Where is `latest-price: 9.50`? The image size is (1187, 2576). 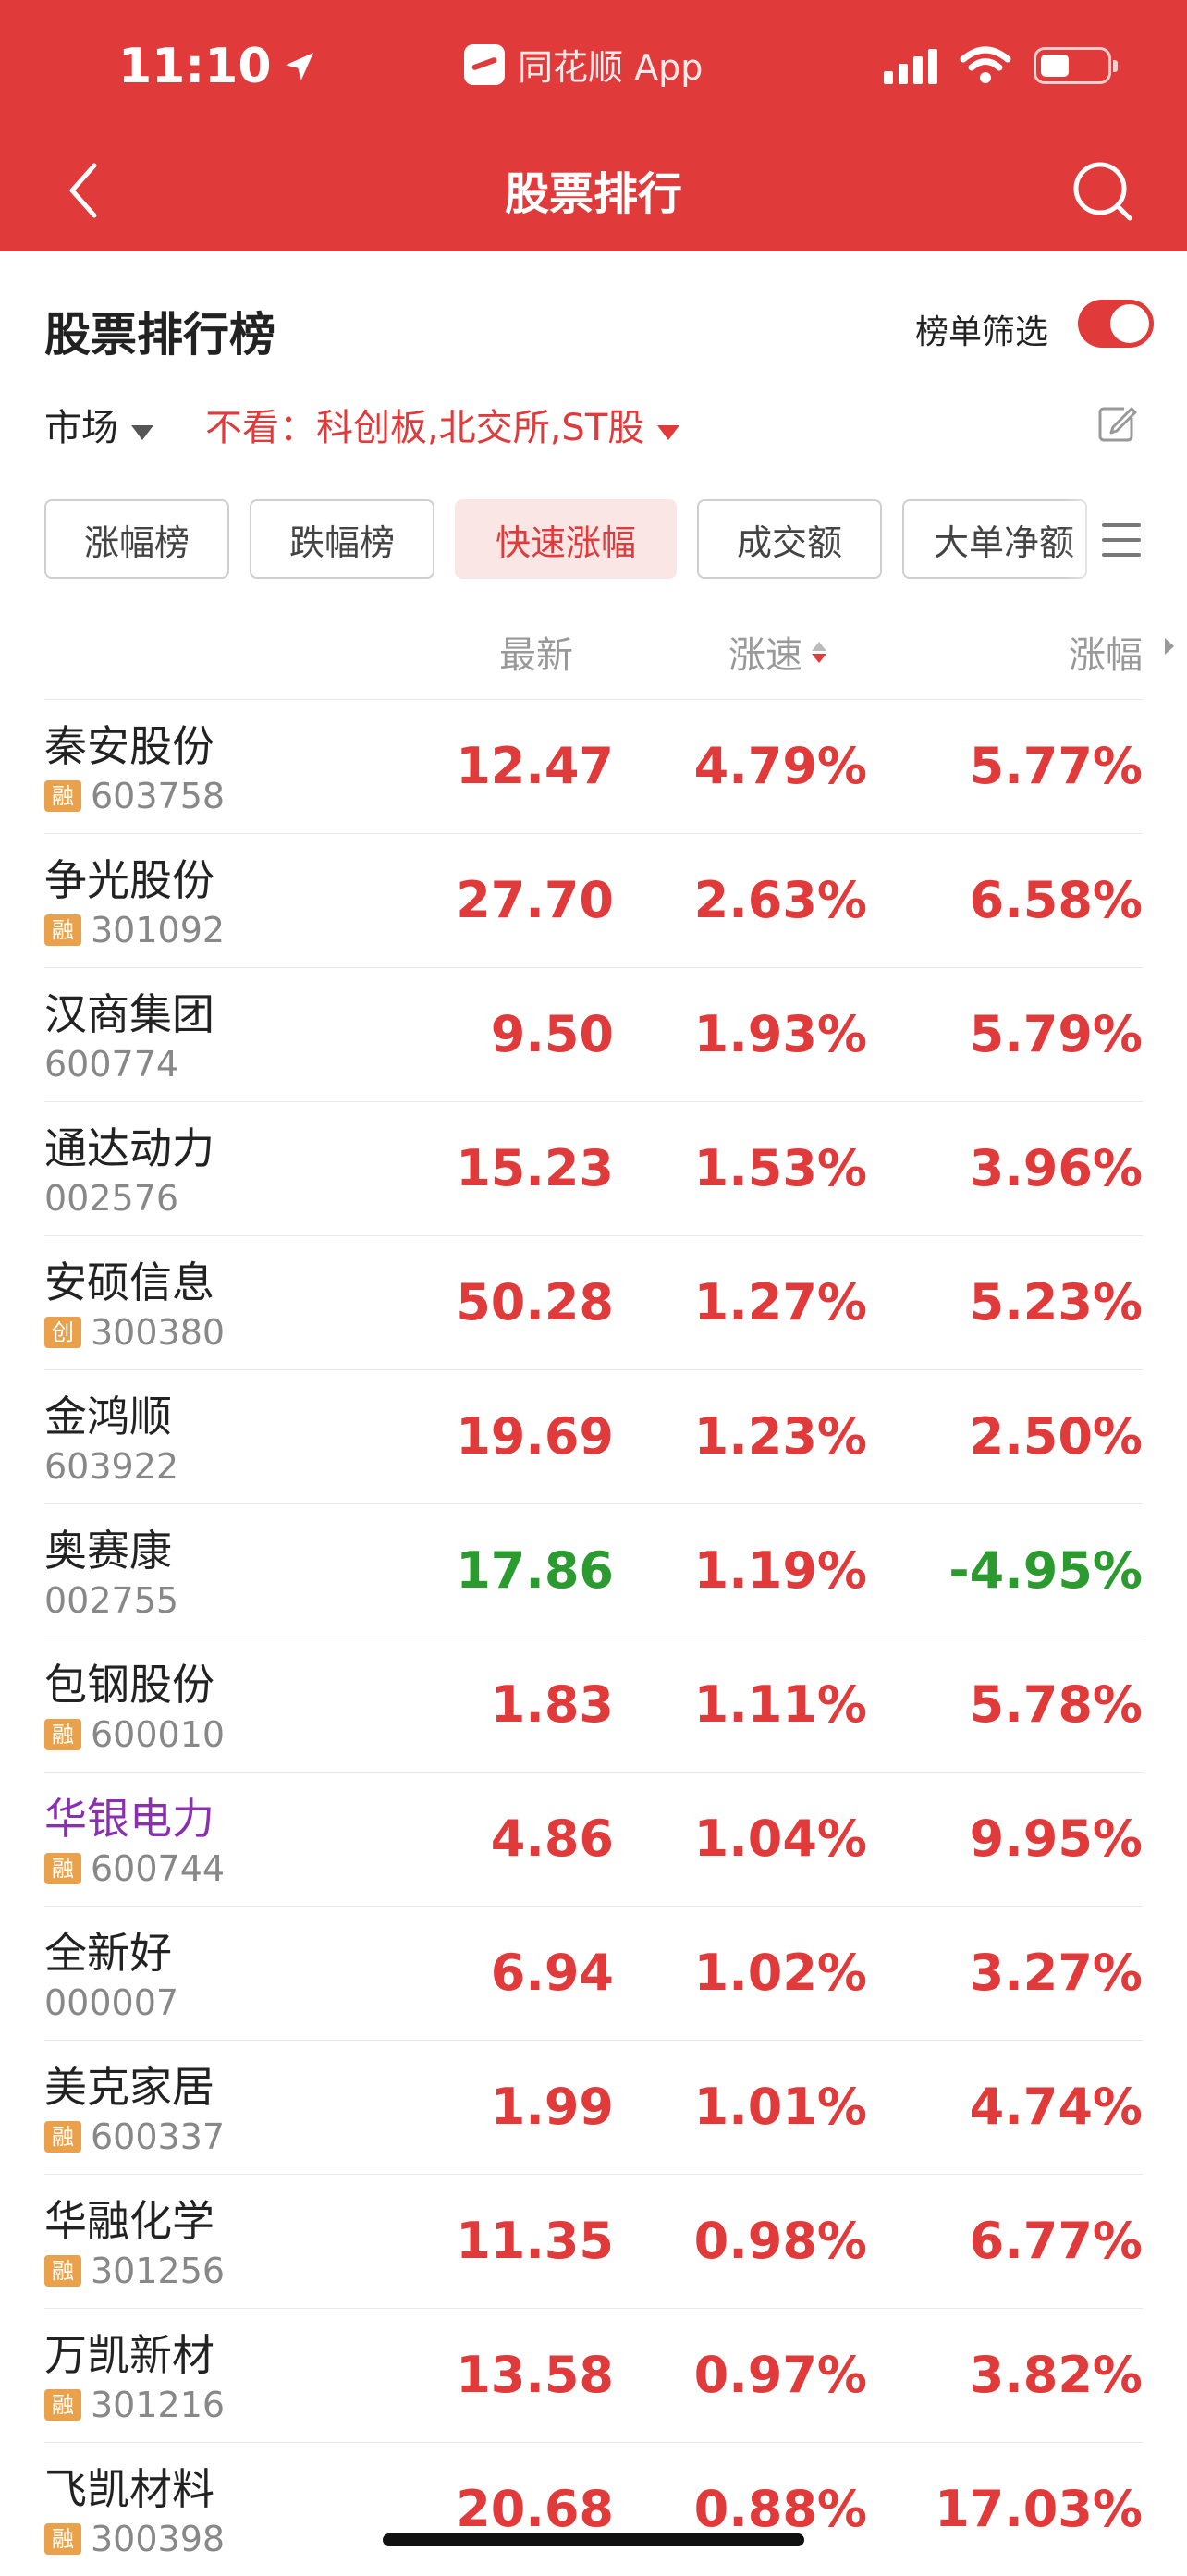
latest-price: 9.50 is located at coordinates (552, 1034).